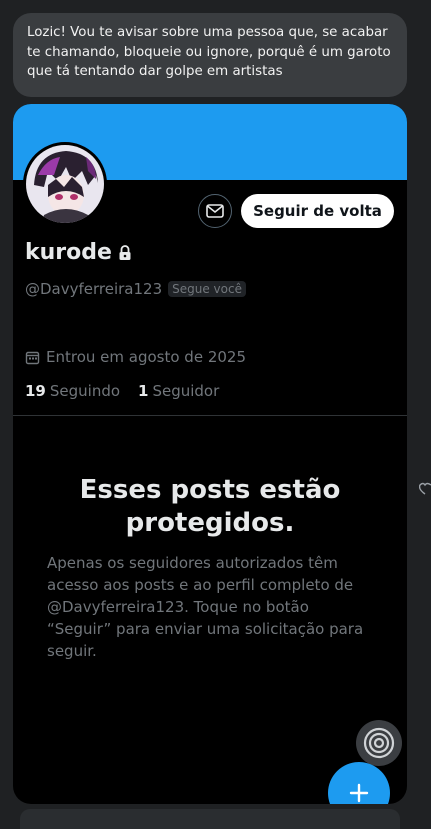  What do you see at coordinates (210, 506) in the screenshot?
I see `protected-title: Esses posts estão protegidos.` at bounding box center [210, 506].